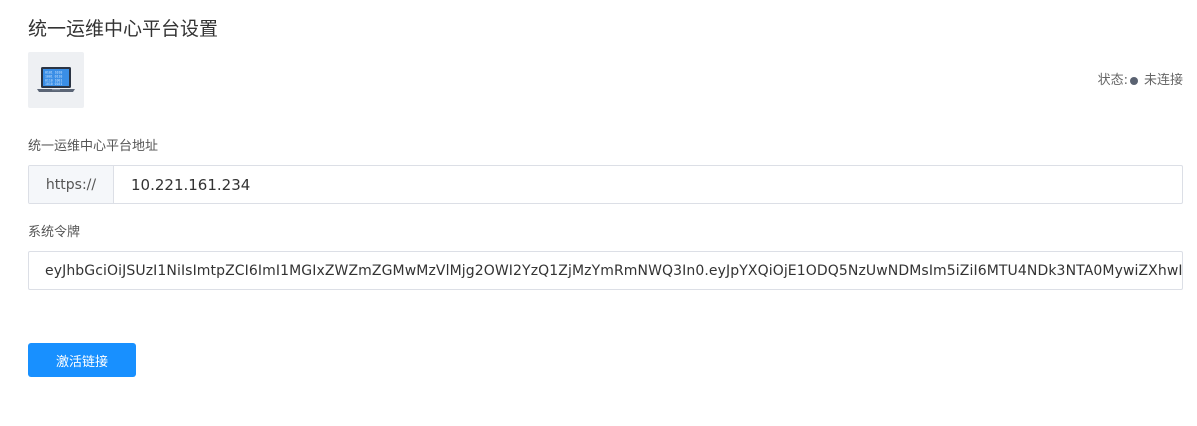  What do you see at coordinates (123, 29) in the screenshot?
I see `page-title: 统一运维中心平台设置` at bounding box center [123, 29].